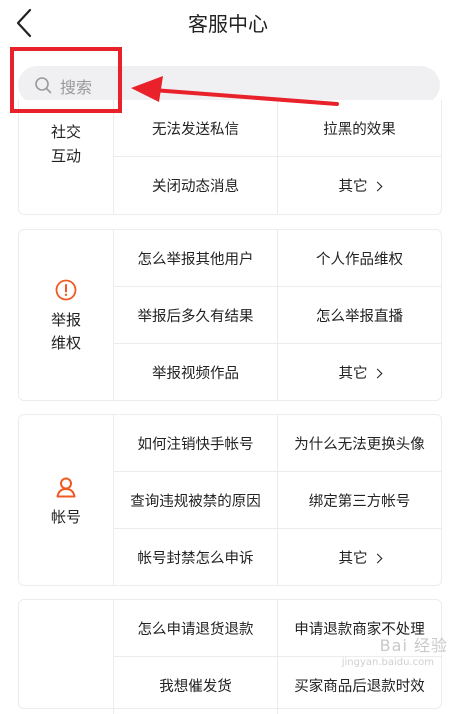 Image resolution: width=456 pixels, height=714 pixels. Describe the element at coordinates (195, 258) in the screenshot. I see `faq-item: 怎么举报其他用户` at that location.